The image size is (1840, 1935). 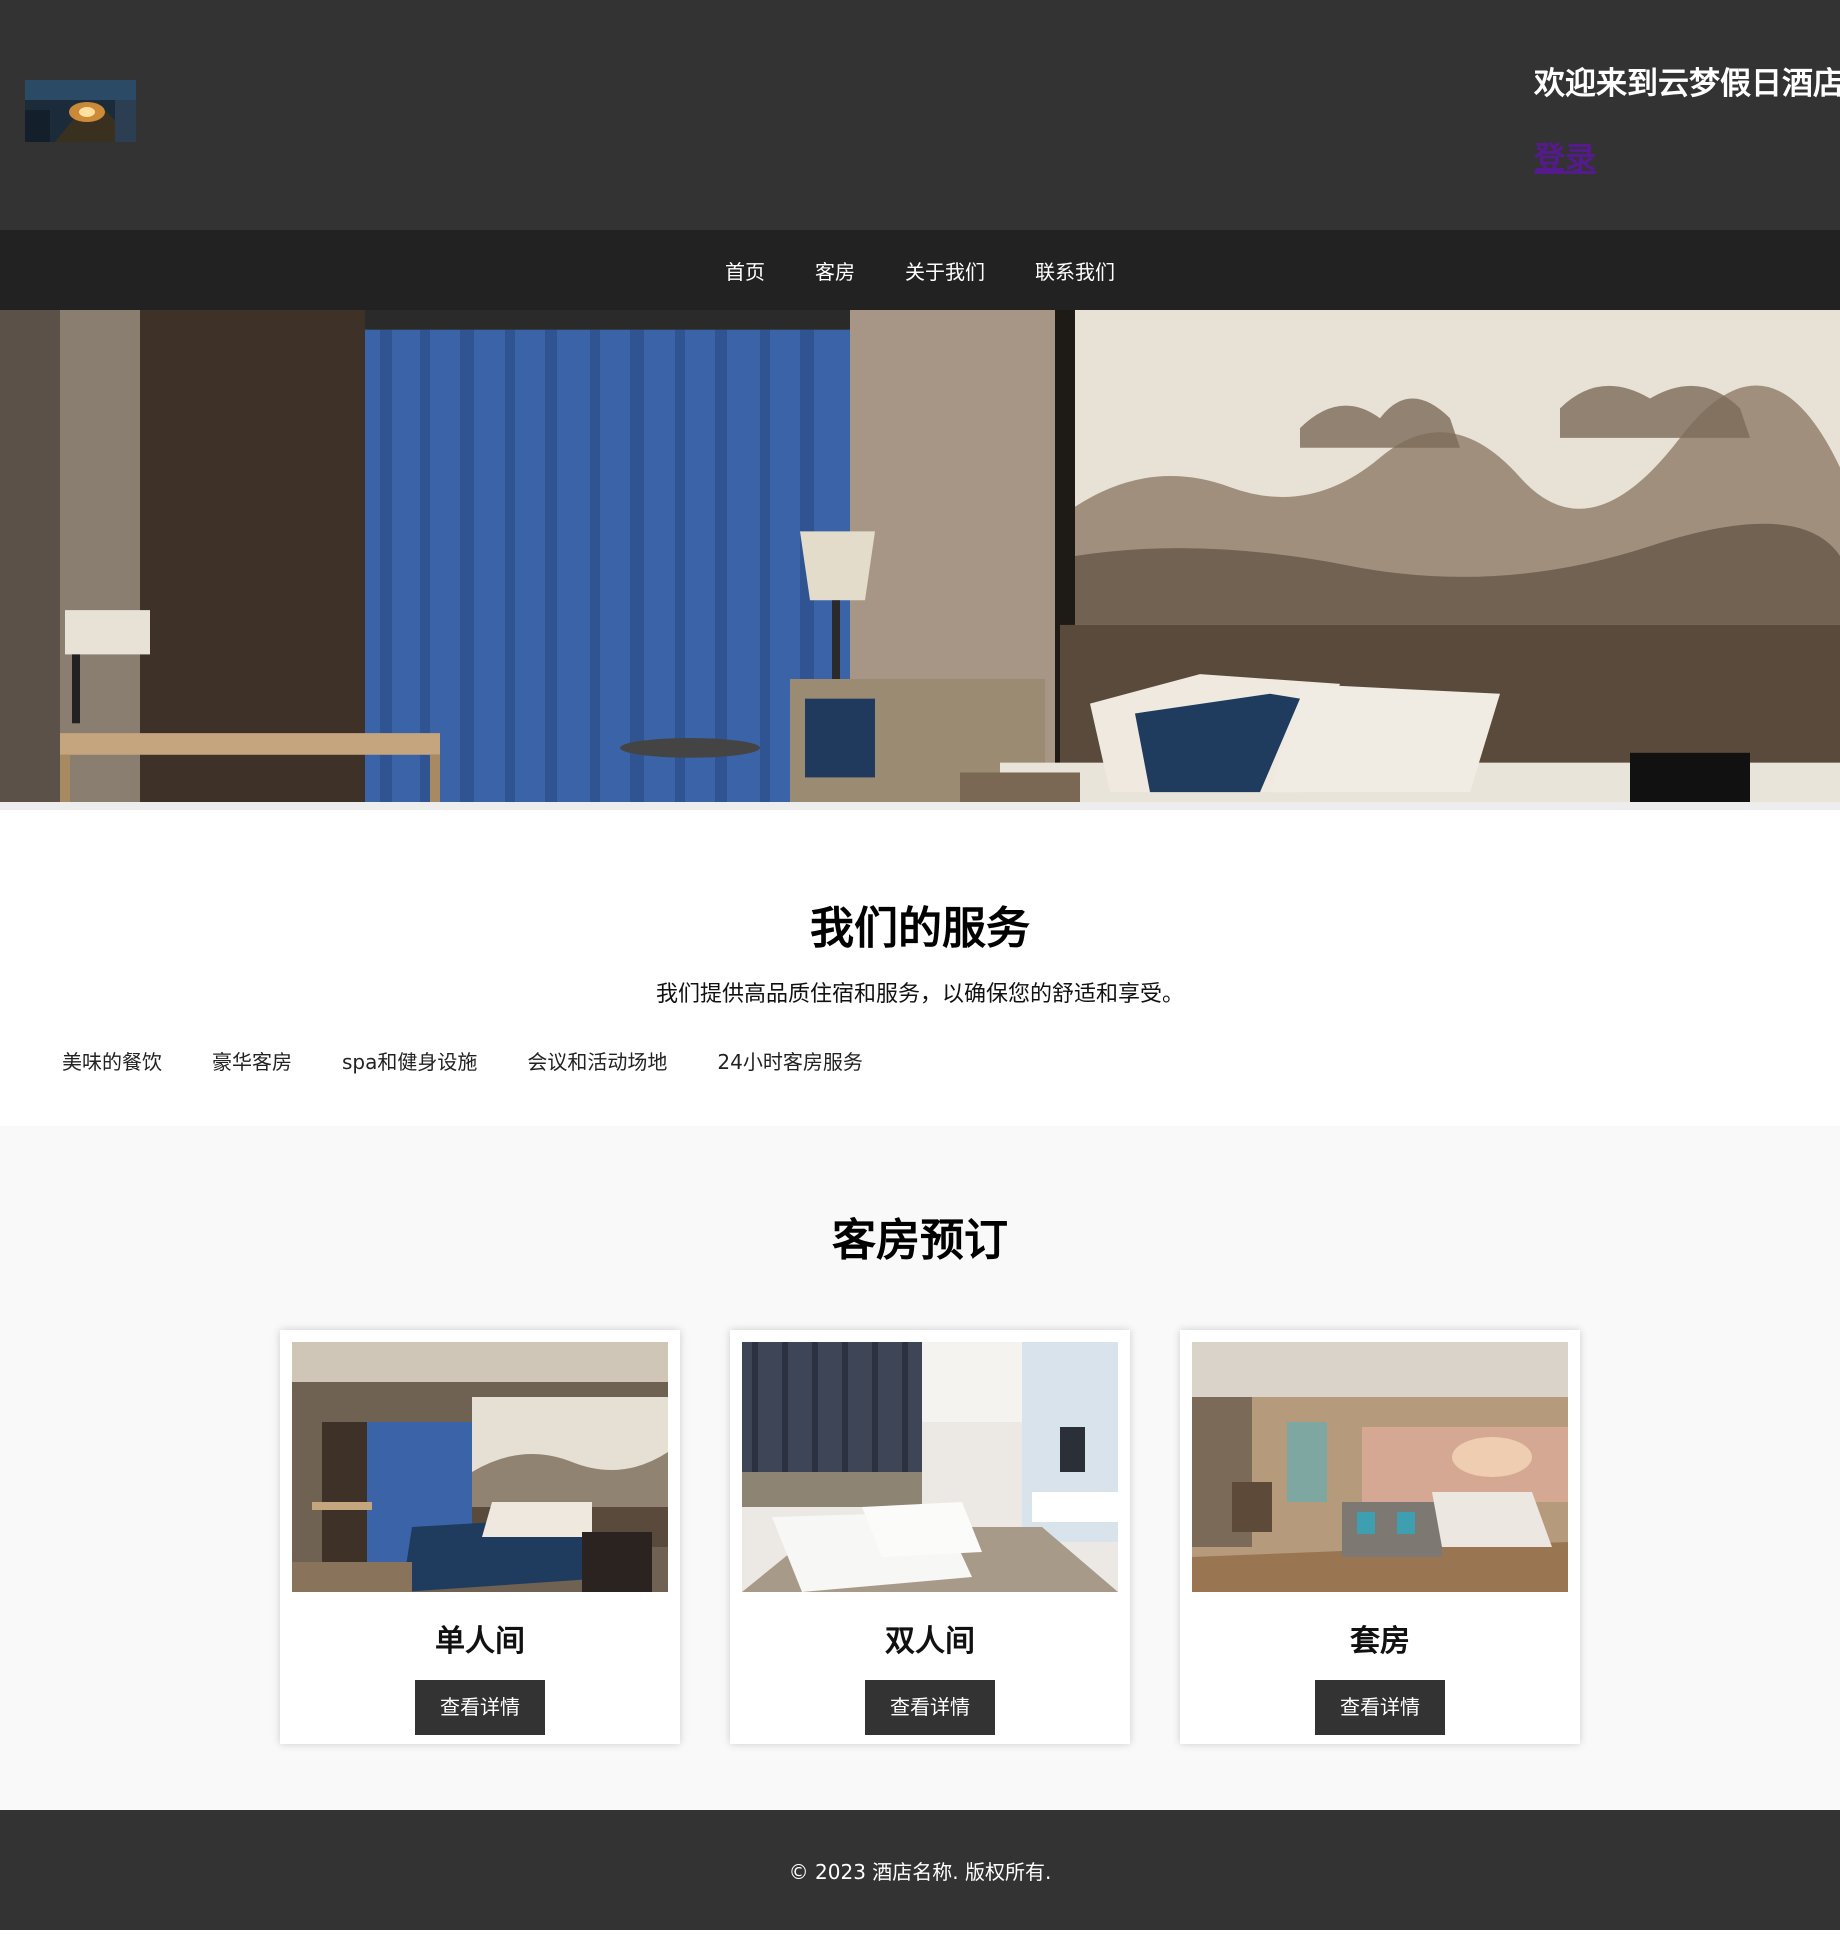 I want to click on room-name: 单人间, so click(x=480, y=1641).